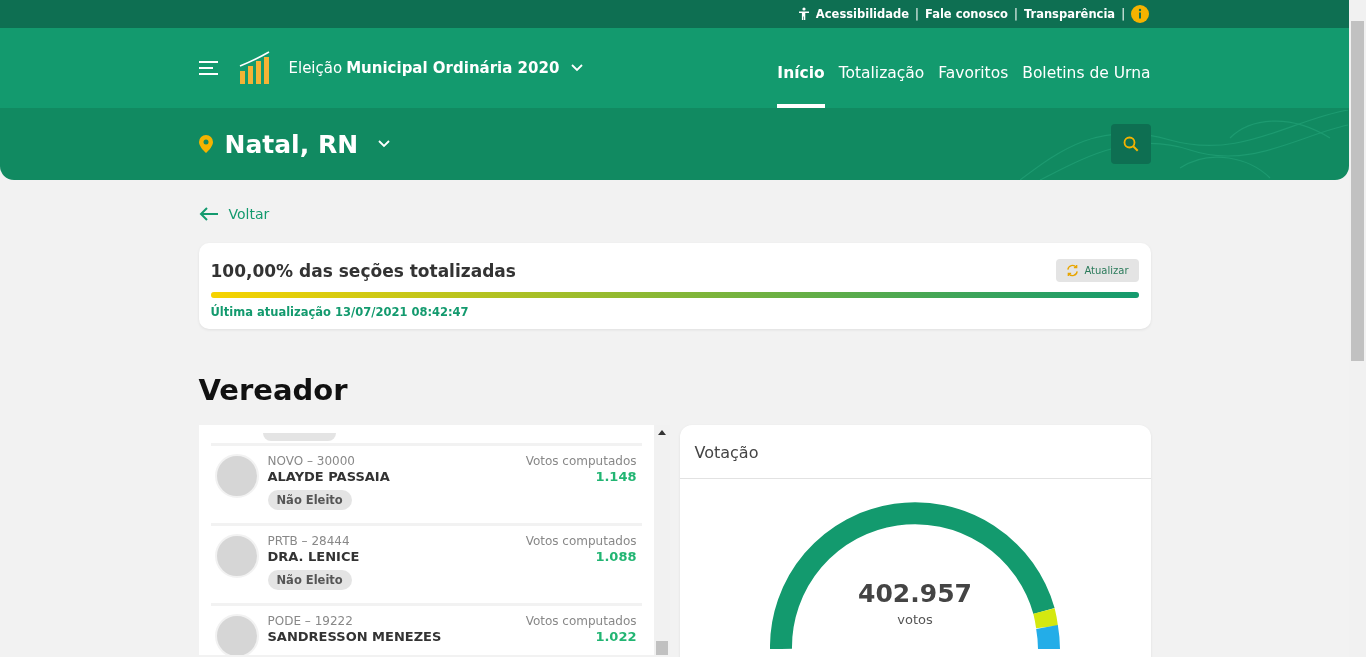  What do you see at coordinates (862, 14) in the screenshot?
I see `top-link: Acessibilidade` at bounding box center [862, 14].